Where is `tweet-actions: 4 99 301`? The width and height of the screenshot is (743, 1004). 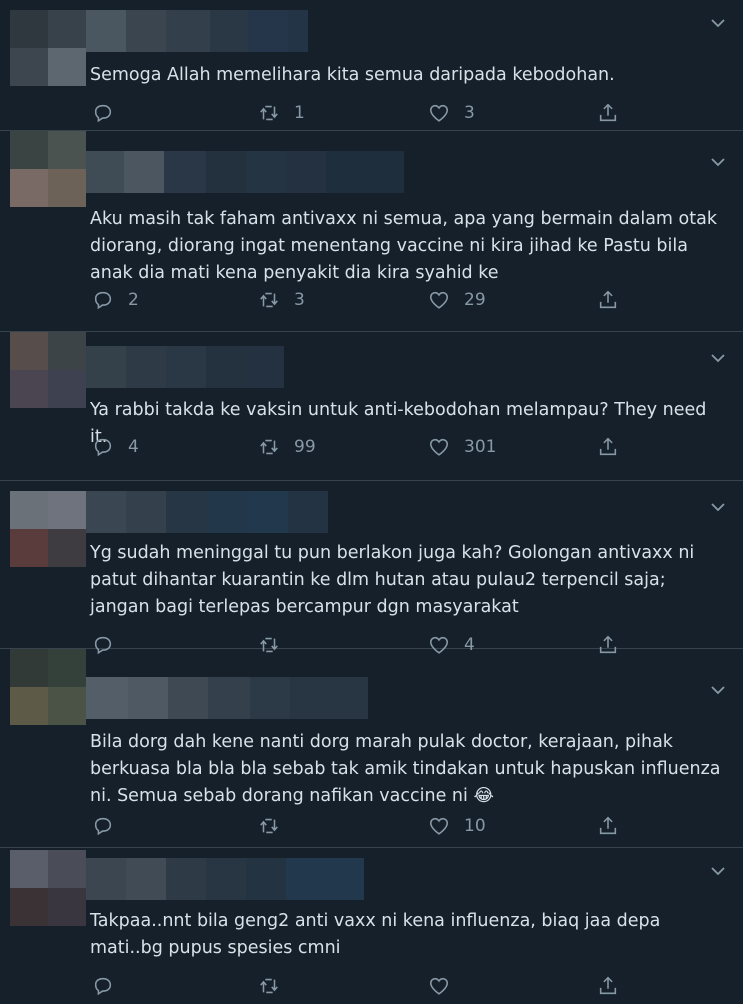
tweet-actions: 4 99 301 is located at coordinates (362, 447).